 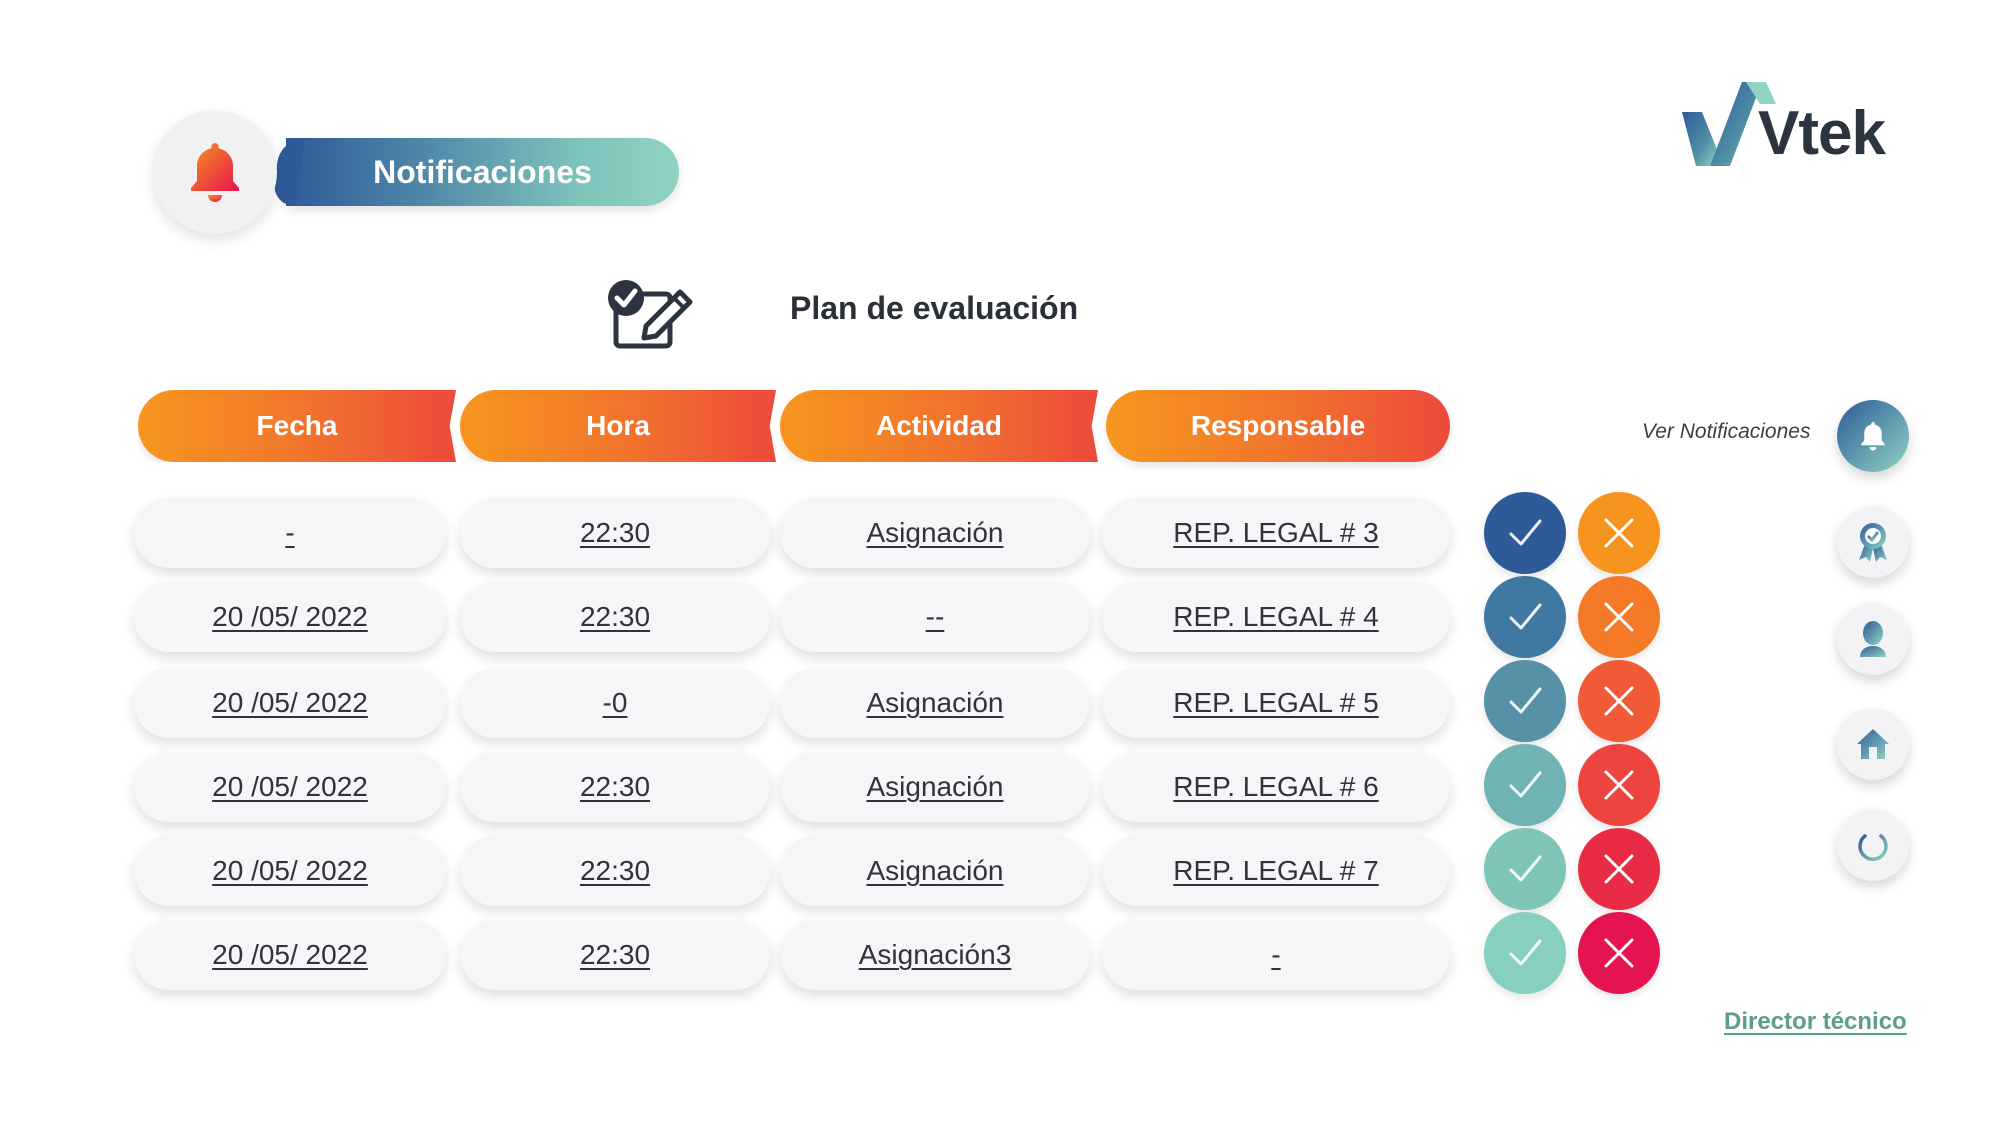 I want to click on cell-responsable: REP. LEGAL # 5, so click(x=1276, y=703).